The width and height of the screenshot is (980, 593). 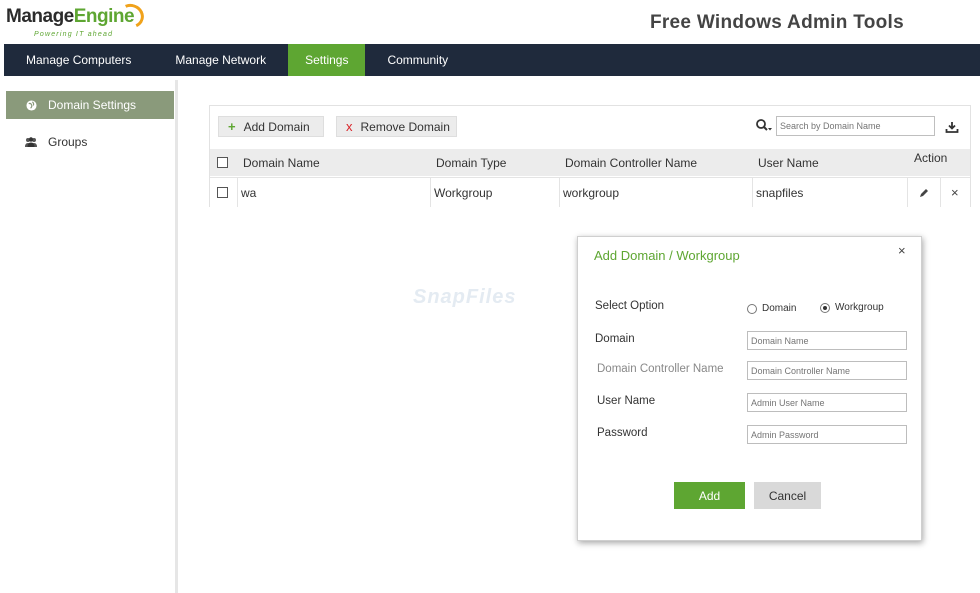 What do you see at coordinates (827, 370) in the screenshot?
I see `controller-field` at bounding box center [827, 370].